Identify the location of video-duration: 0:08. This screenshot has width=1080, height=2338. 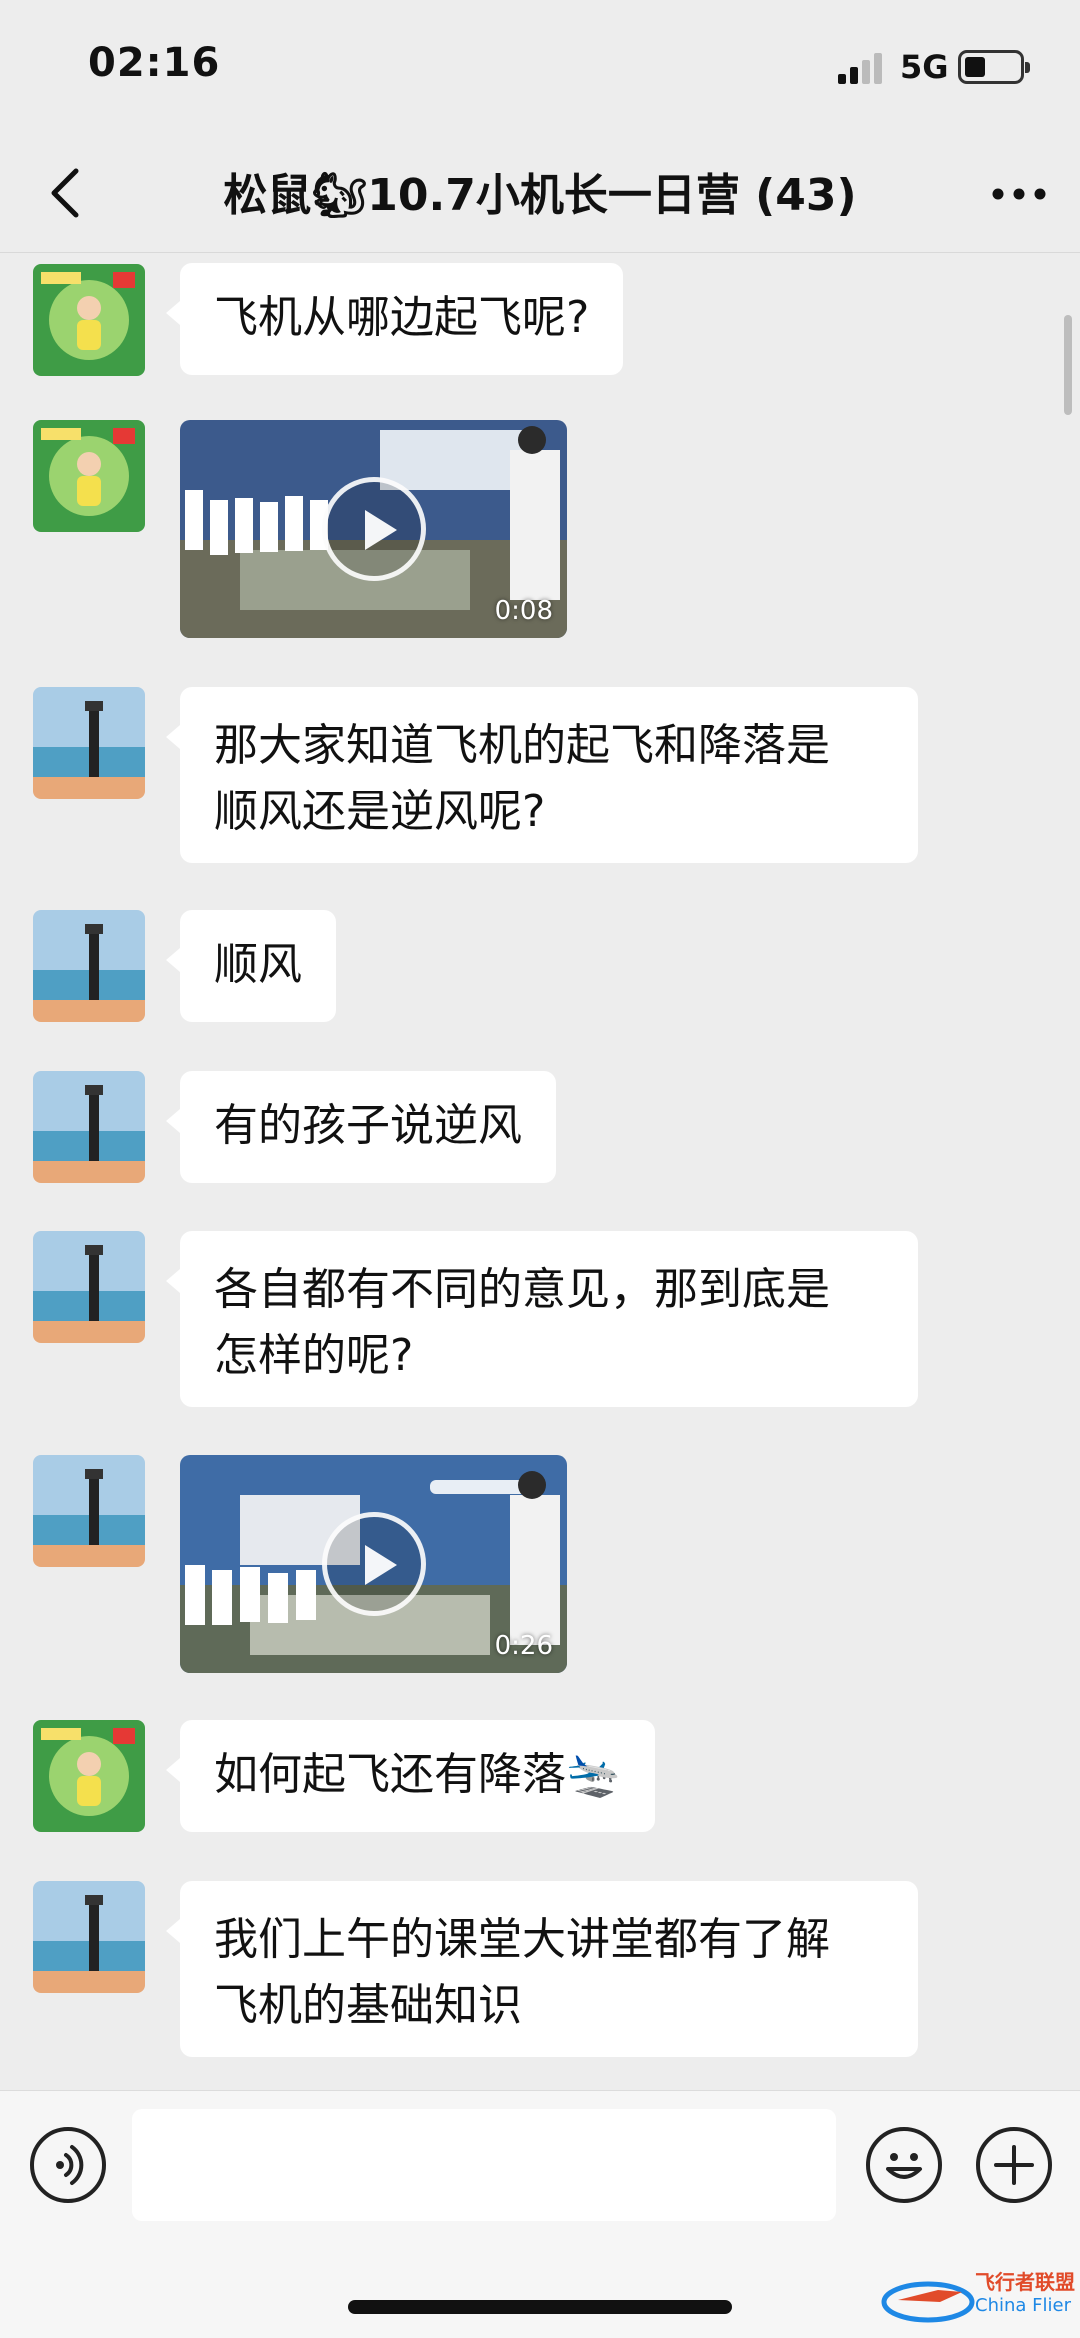
(523, 611).